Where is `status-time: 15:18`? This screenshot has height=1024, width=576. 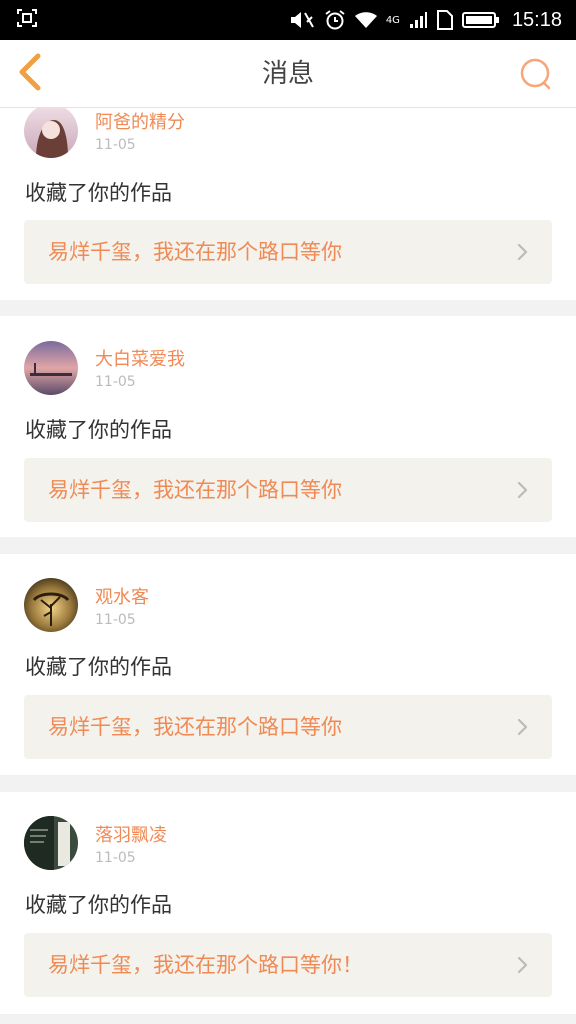 status-time: 15:18 is located at coordinates (536, 19).